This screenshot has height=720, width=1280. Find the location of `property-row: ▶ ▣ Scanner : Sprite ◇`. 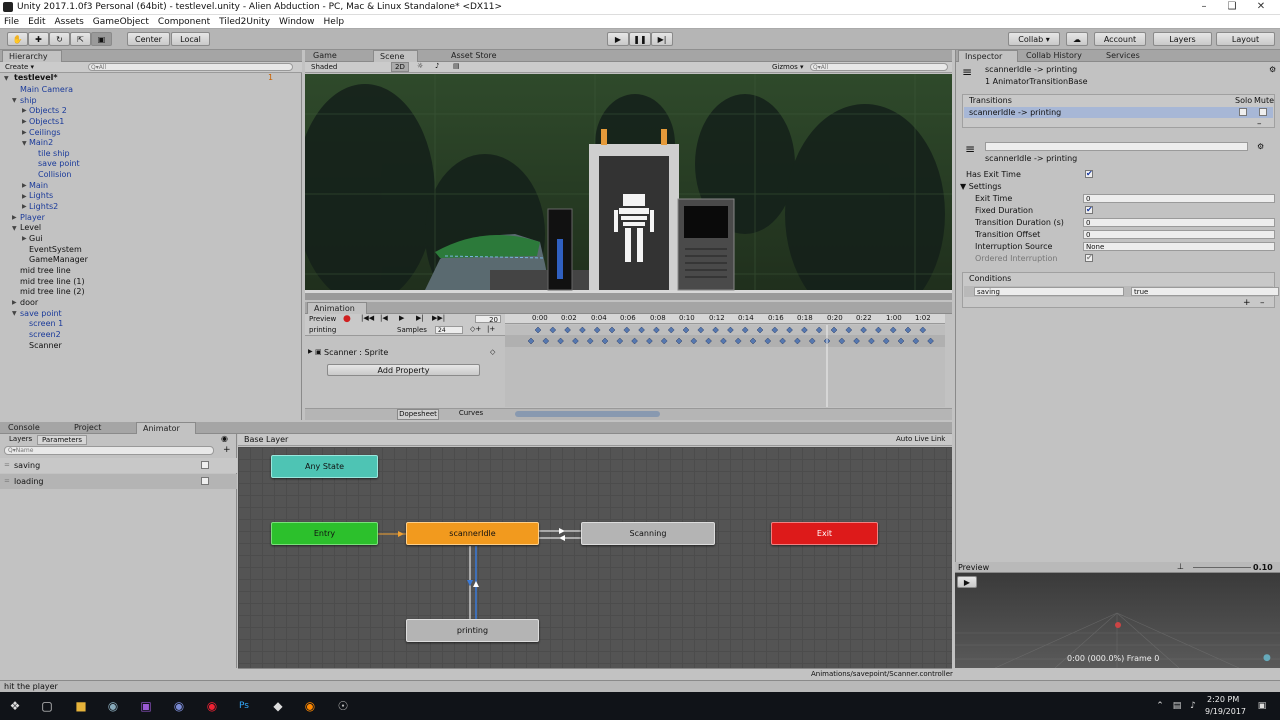

property-row: ▶ ▣ Scanner : Sprite ◇ is located at coordinates (405, 353).